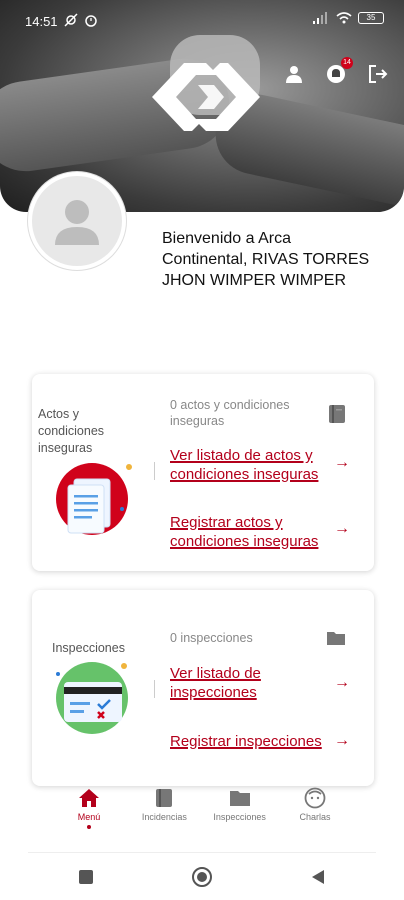 The image size is (404, 900). Describe the element at coordinates (320, 18) in the screenshot. I see `signal-icon` at that location.